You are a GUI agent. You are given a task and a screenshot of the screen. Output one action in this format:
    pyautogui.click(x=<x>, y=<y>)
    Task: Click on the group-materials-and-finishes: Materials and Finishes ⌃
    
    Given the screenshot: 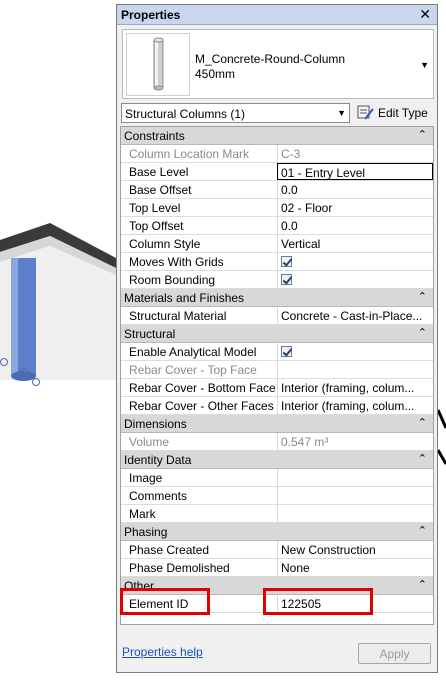 What is the action you would take?
    pyautogui.click(x=277, y=298)
    